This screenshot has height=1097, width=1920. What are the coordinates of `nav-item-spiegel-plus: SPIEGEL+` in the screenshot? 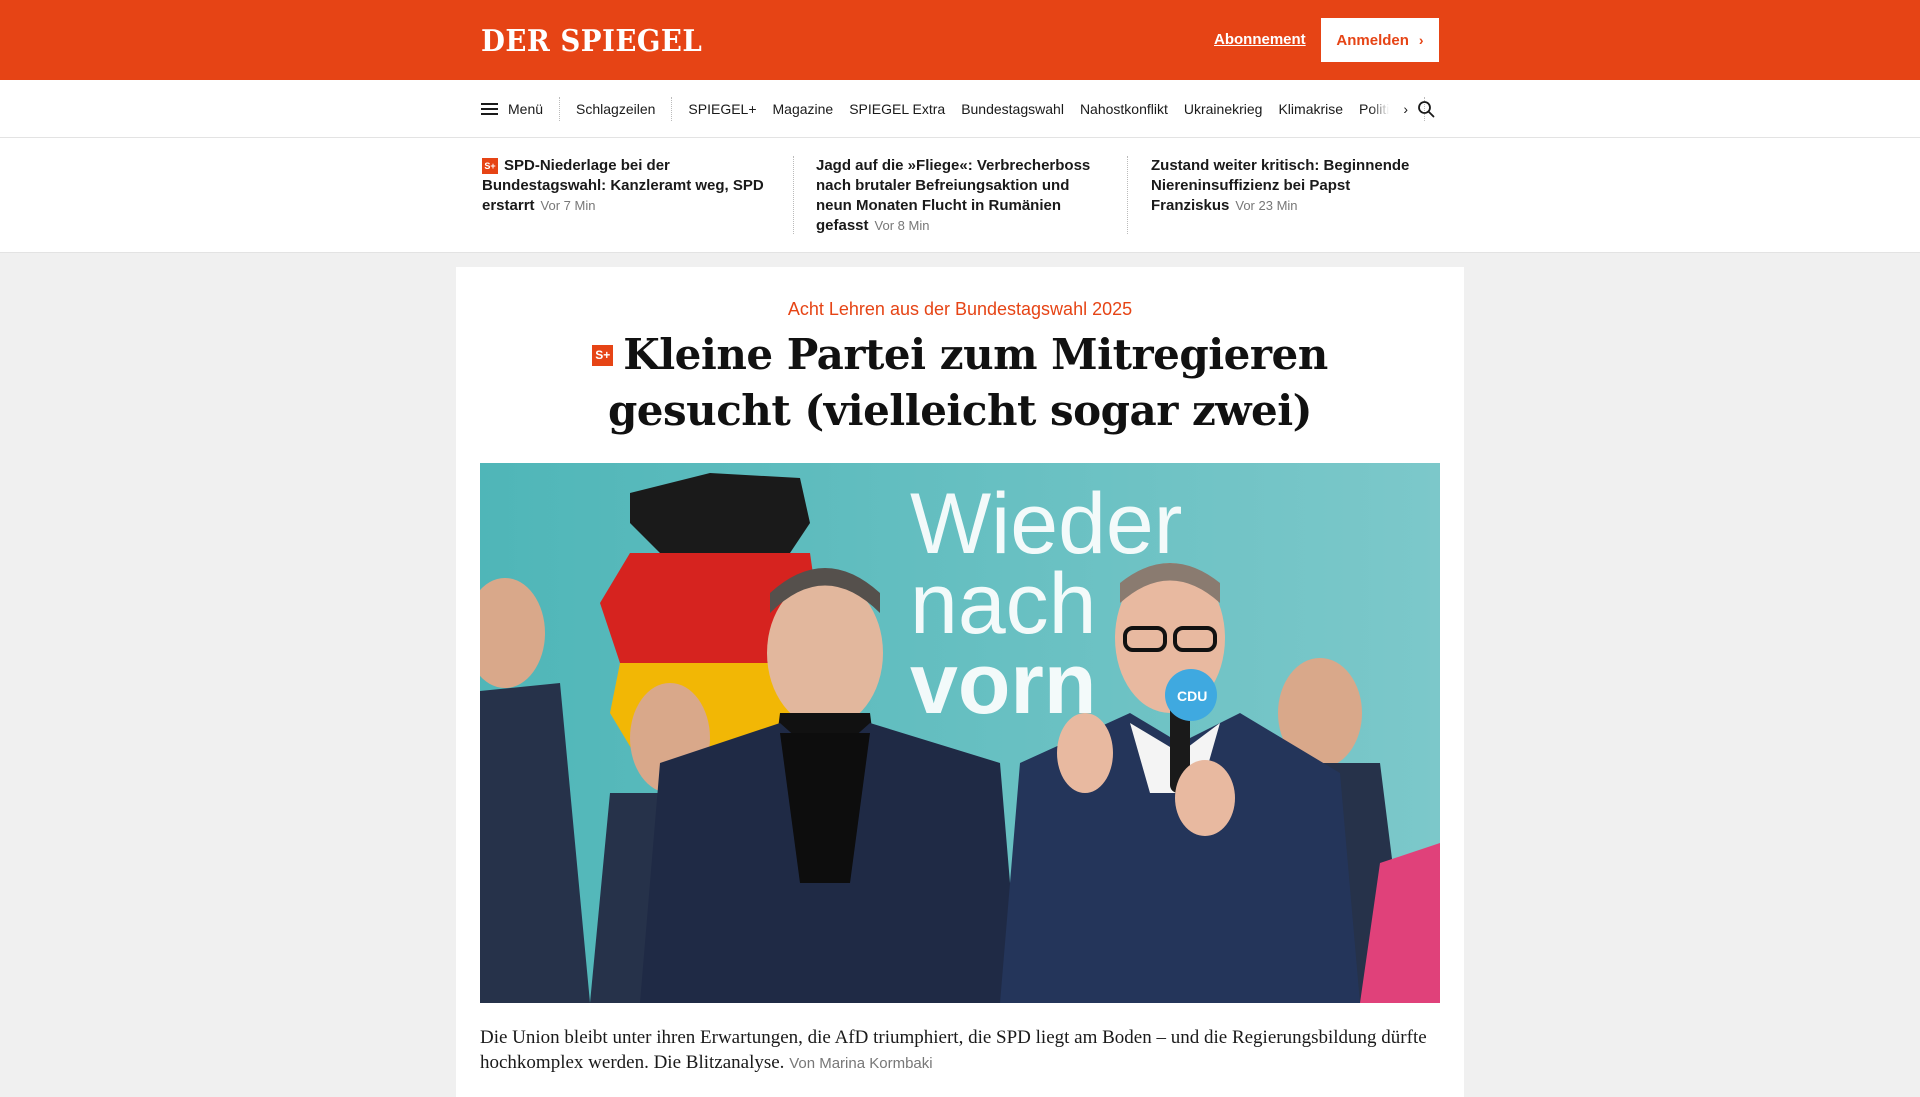 It's located at (722, 109).